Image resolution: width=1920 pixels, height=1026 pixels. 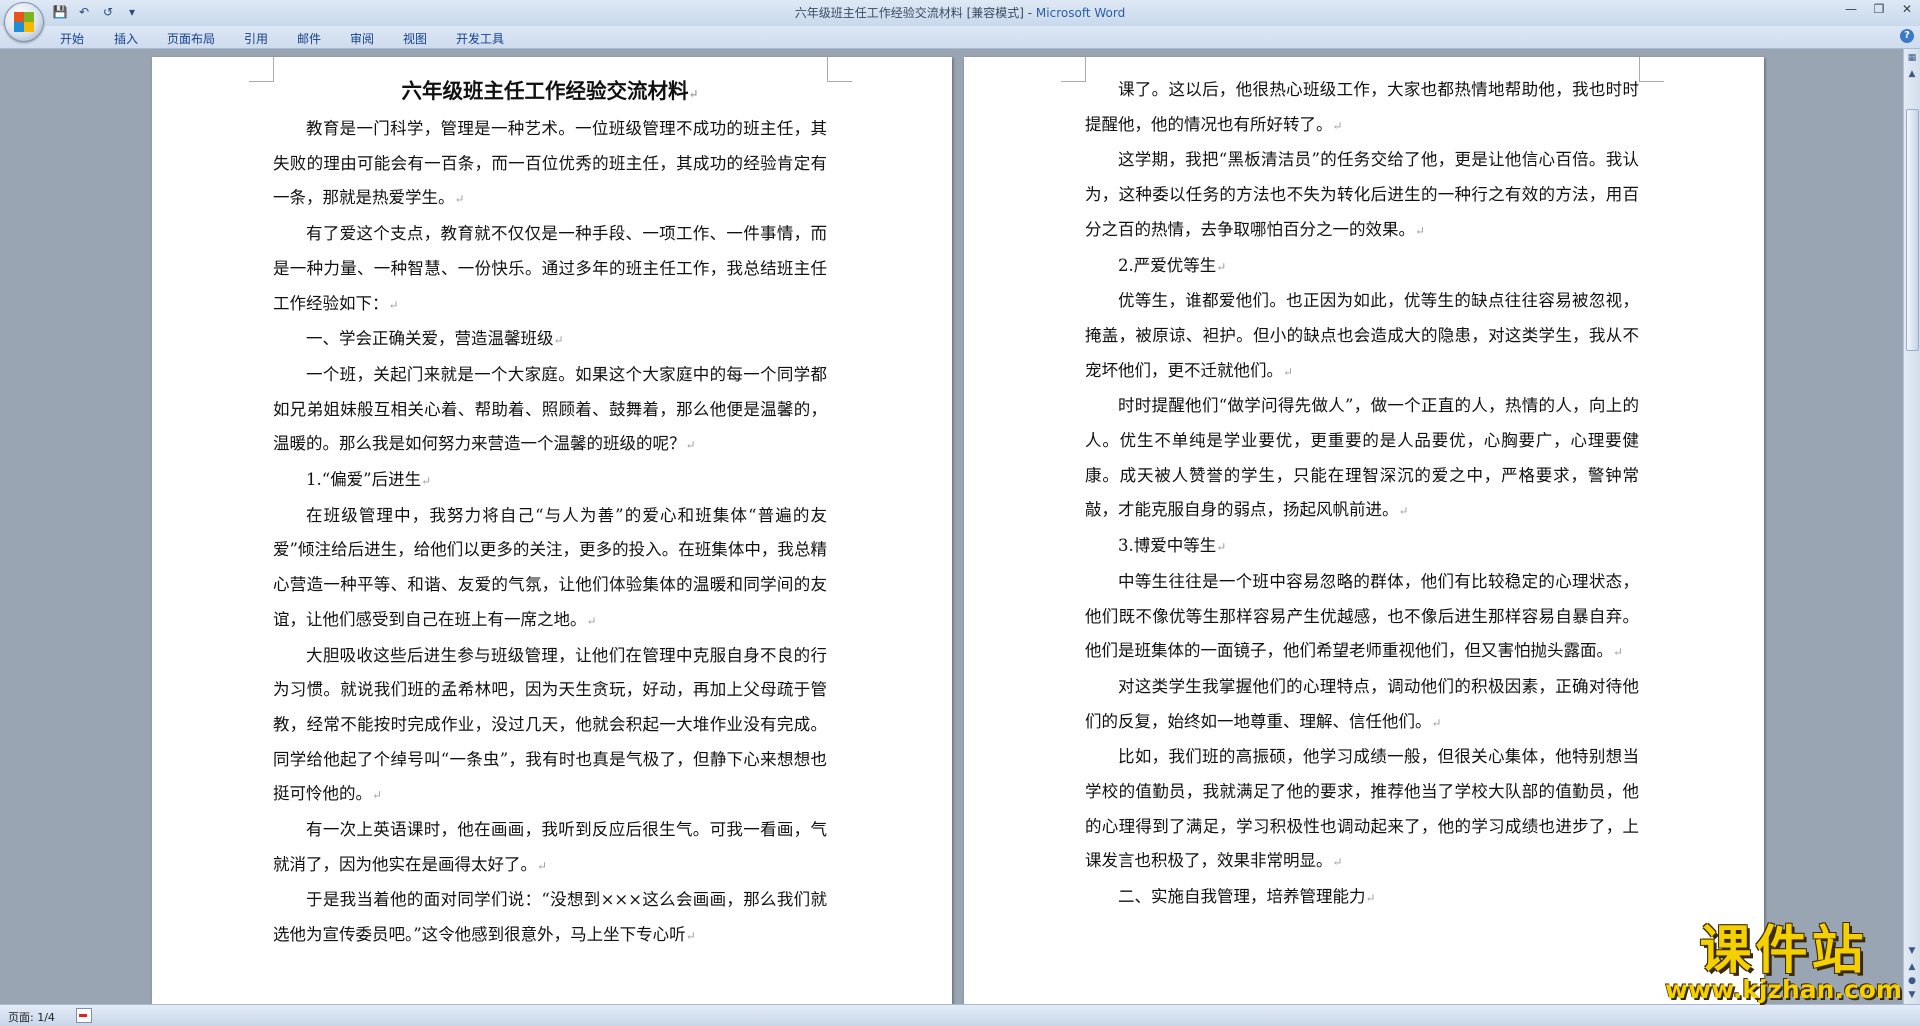 I want to click on browse-object-icon: ●, so click(x=1912, y=981).